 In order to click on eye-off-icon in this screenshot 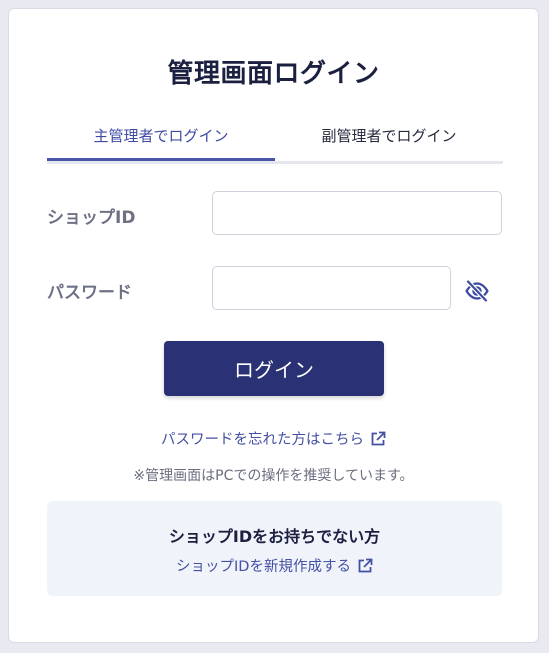, I will do `click(477, 291)`.